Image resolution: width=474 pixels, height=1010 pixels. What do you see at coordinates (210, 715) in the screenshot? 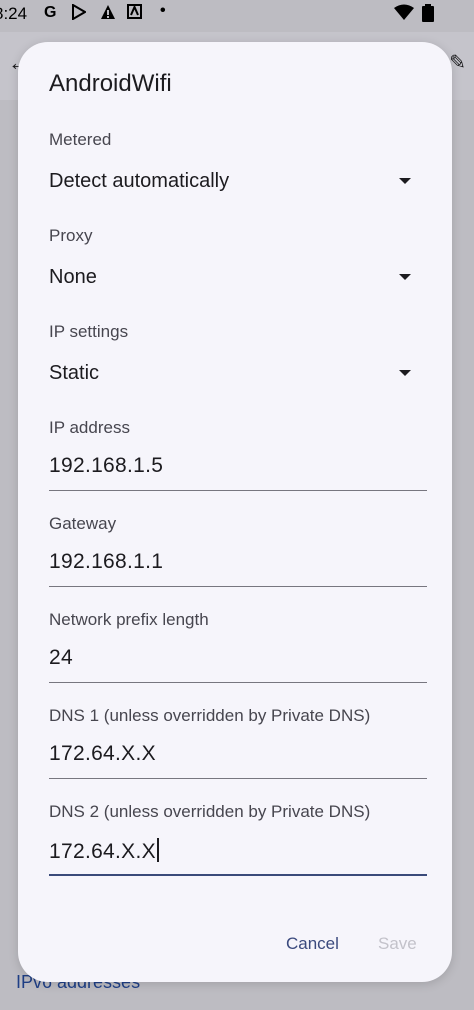
I see `dns1-label: DNS 1 (unless overridden by Private DNS)` at bounding box center [210, 715].